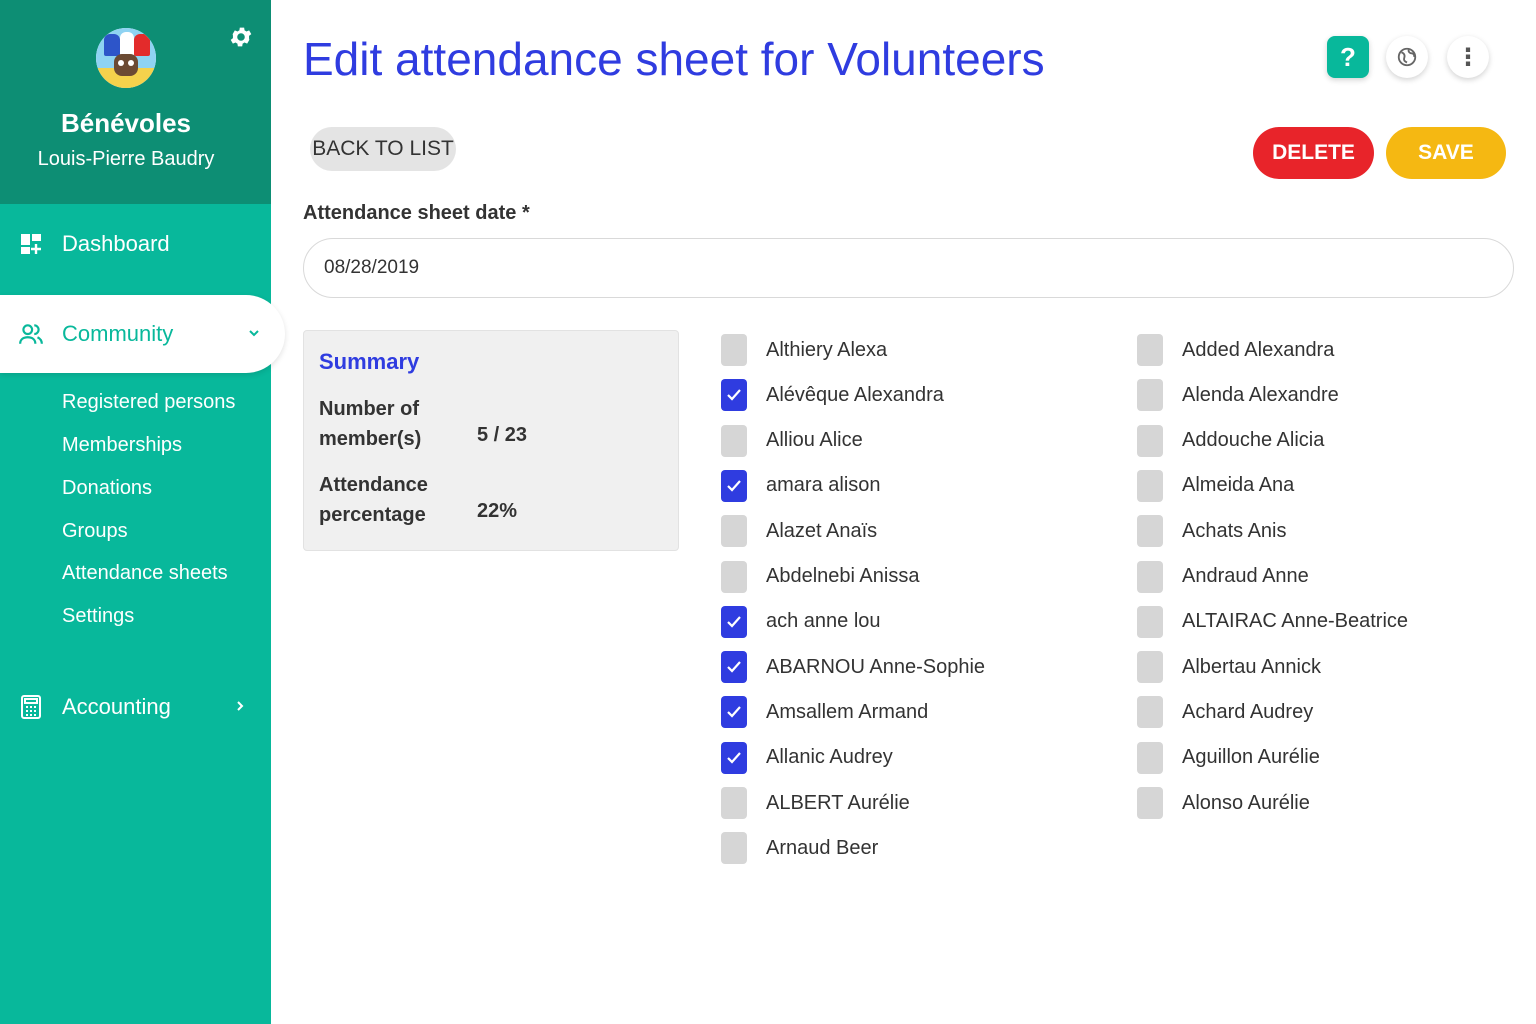 Image resolution: width=1536 pixels, height=1024 pixels. What do you see at coordinates (1253, 440) in the screenshot?
I see `member-name: Addouche Alicia` at bounding box center [1253, 440].